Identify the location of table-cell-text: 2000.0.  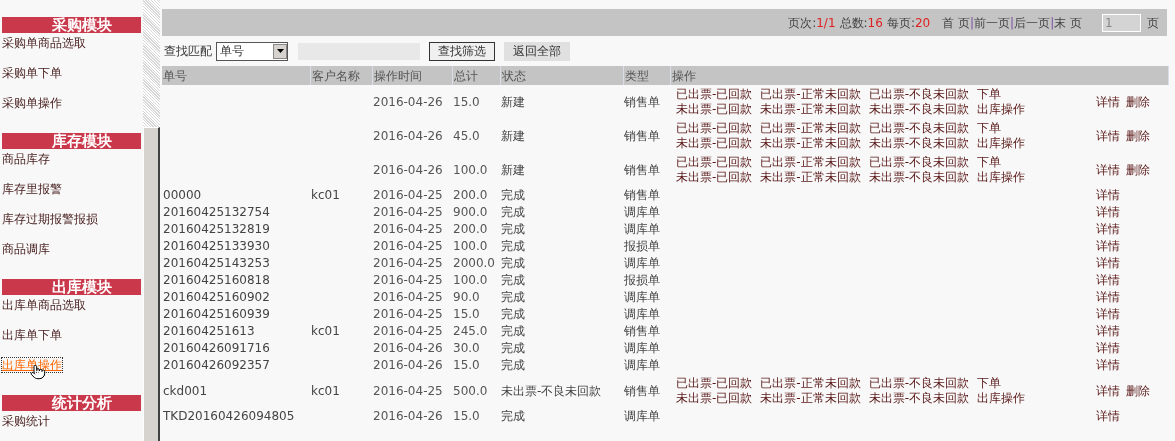
(474, 263).